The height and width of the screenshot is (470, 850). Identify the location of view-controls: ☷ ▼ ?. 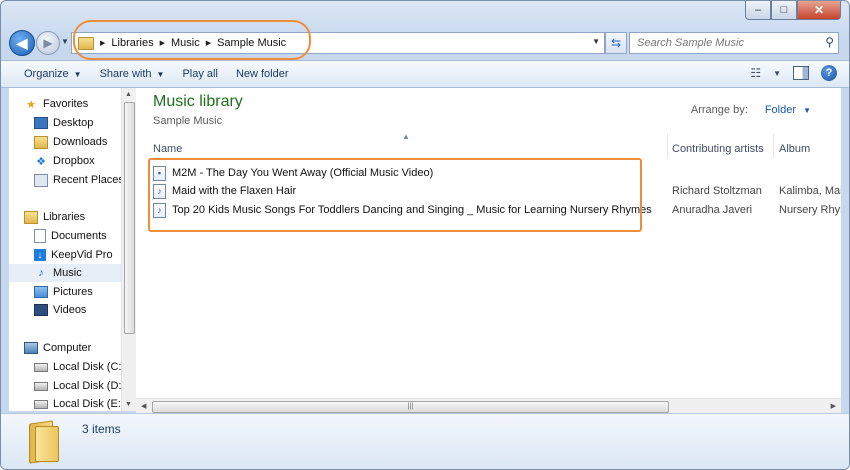
(793, 73).